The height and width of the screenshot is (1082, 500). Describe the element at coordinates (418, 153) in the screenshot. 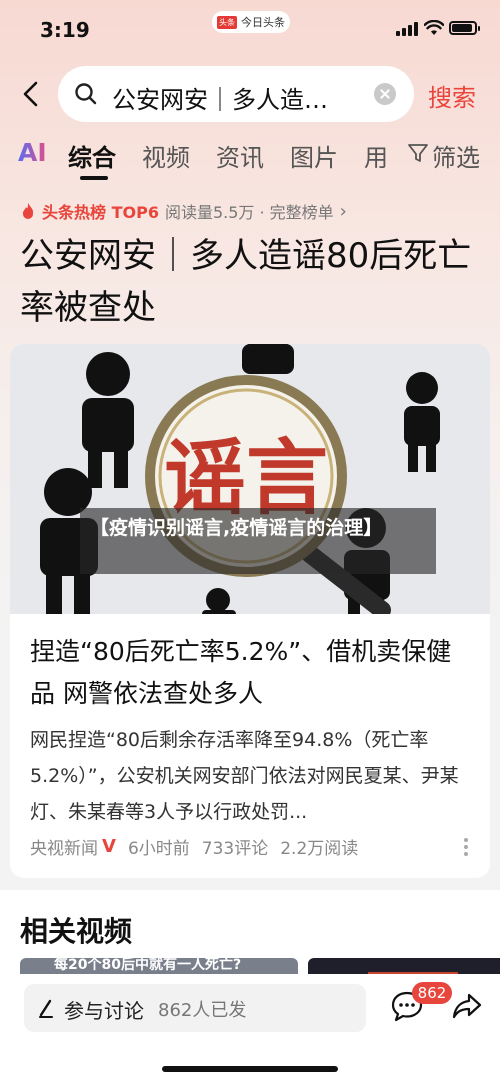

I see `filter-icon` at that location.